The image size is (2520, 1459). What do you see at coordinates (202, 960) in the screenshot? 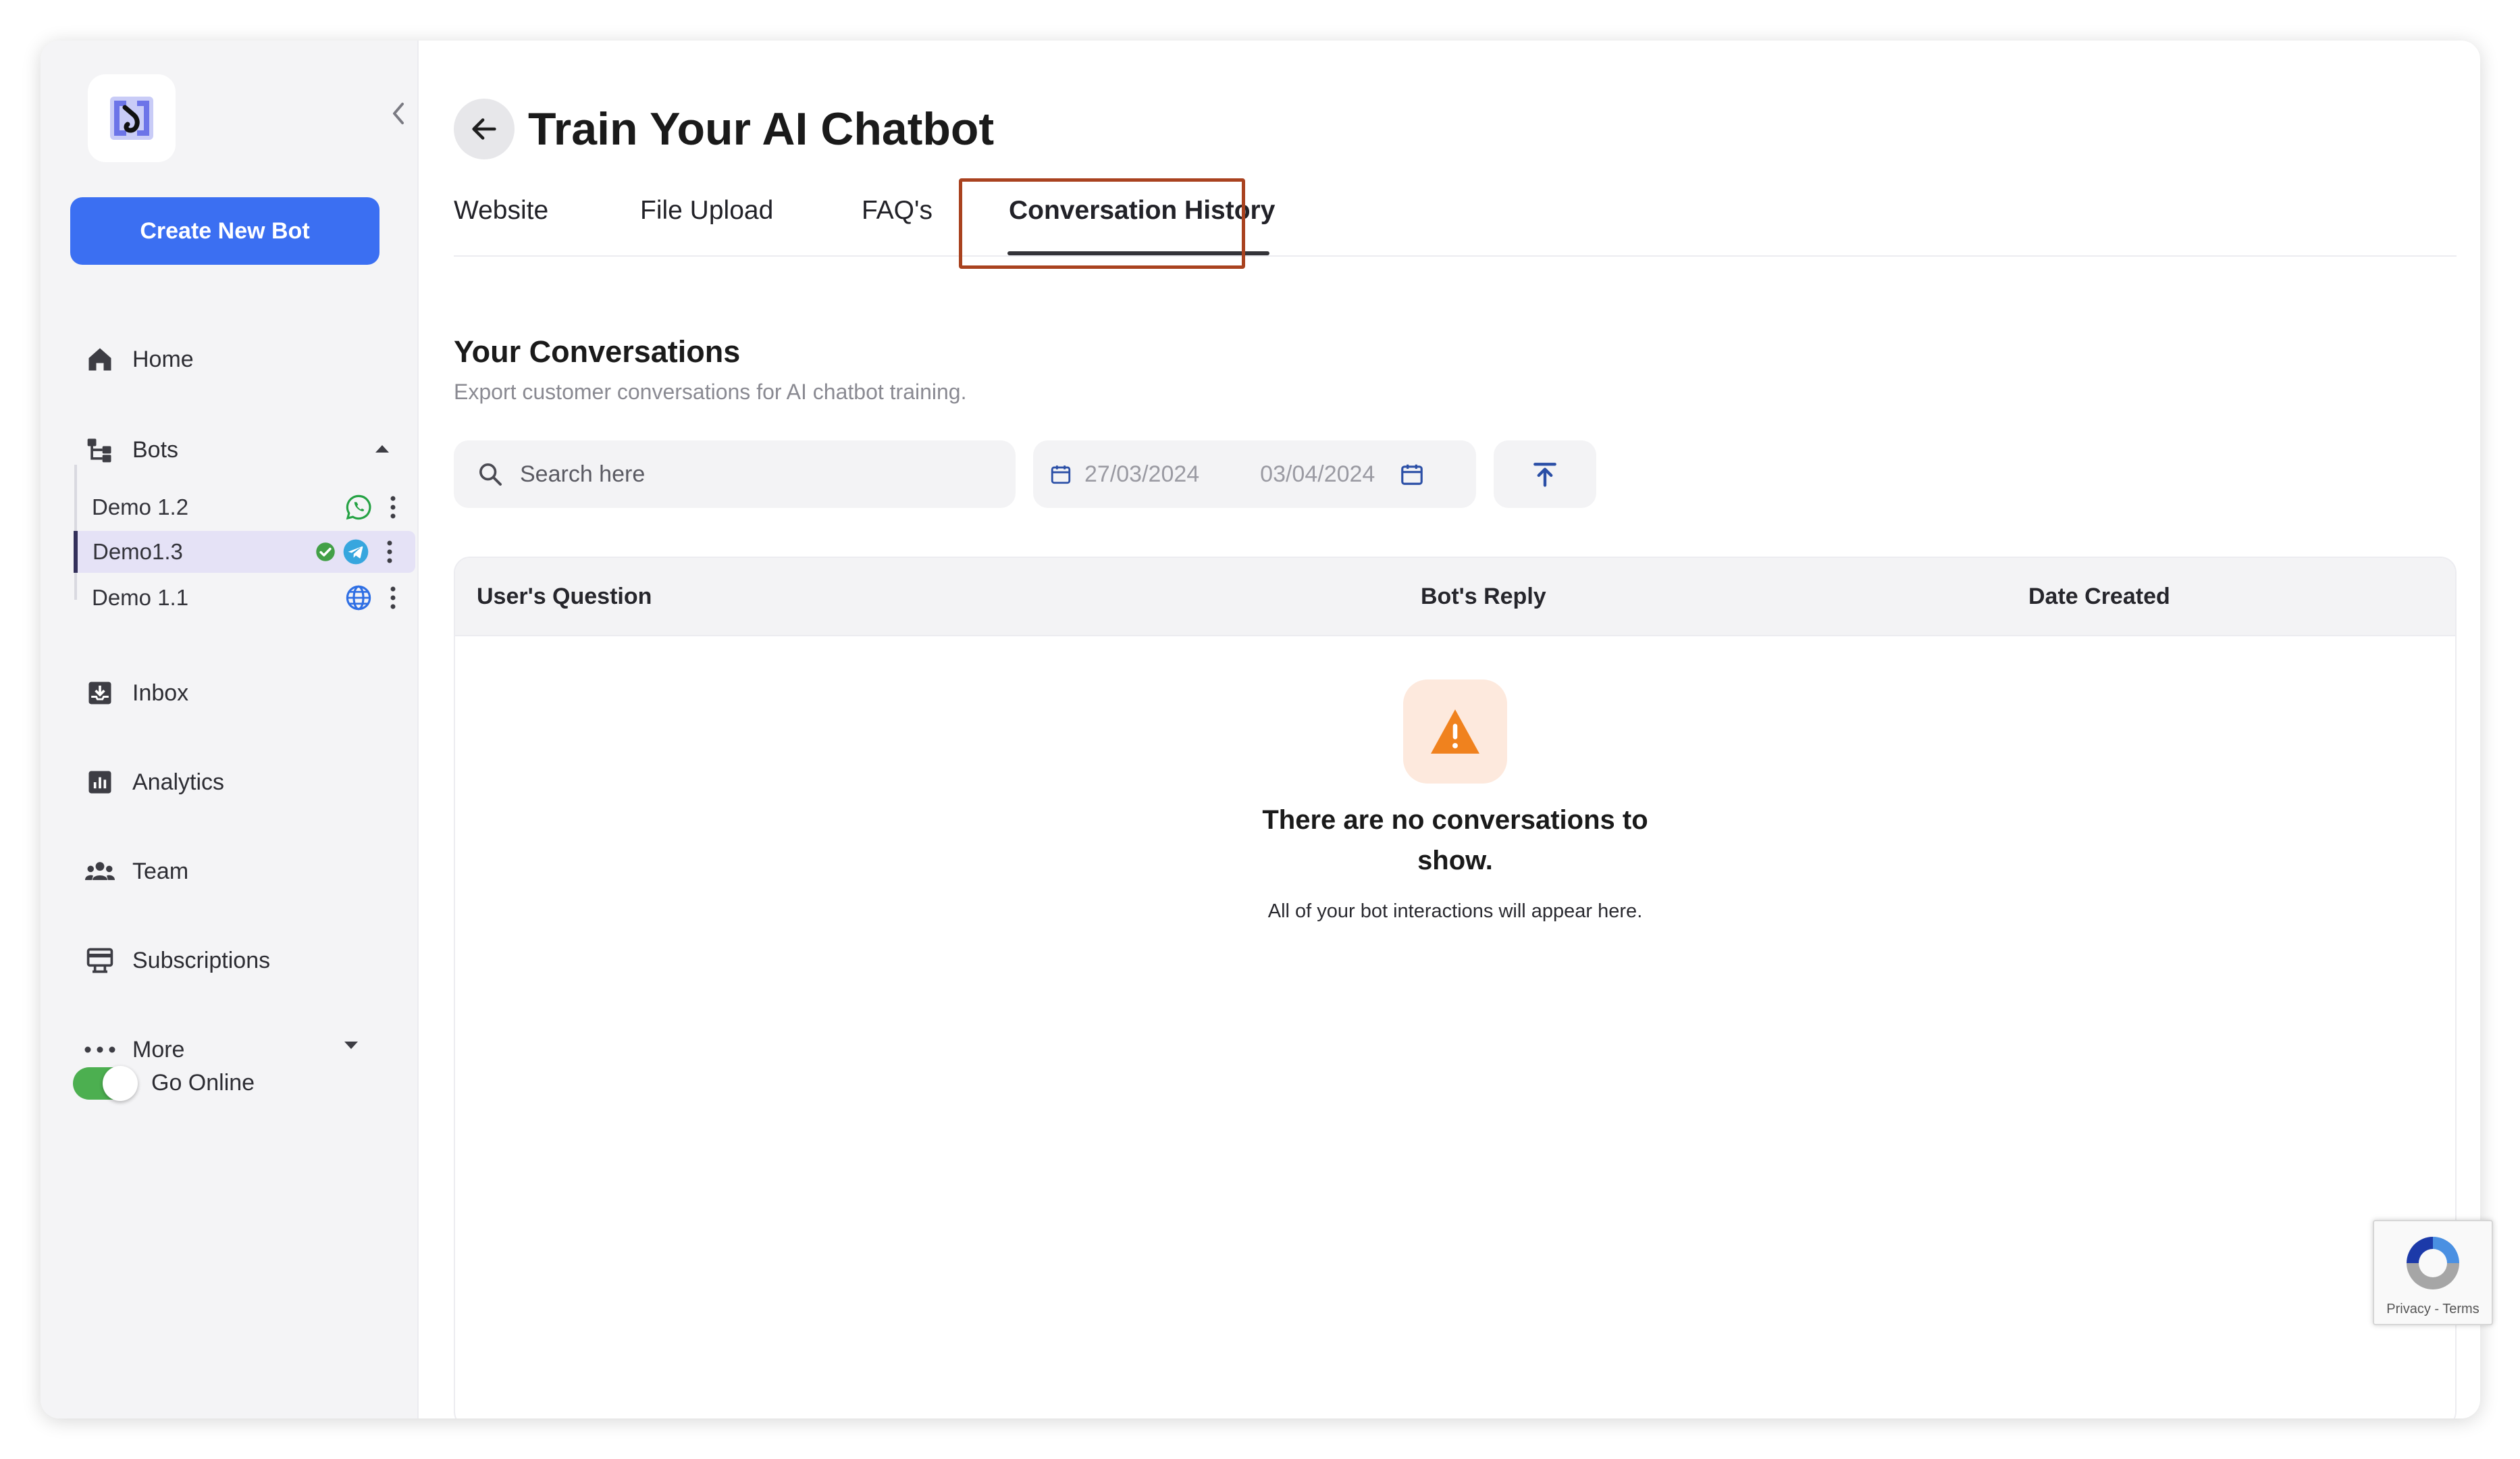
I see `nav-subscriptions-label: Subscriptions` at bounding box center [202, 960].